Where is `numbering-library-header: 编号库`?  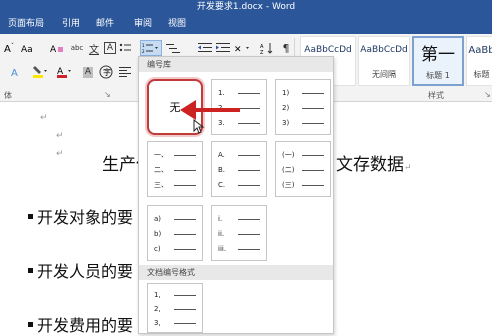 numbering-library-header: 编号库 is located at coordinates (236, 64).